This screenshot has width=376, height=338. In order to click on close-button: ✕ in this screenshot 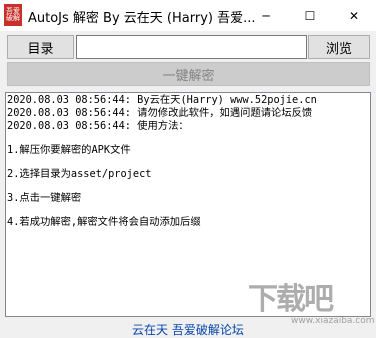, I will do `click(354, 15)`.